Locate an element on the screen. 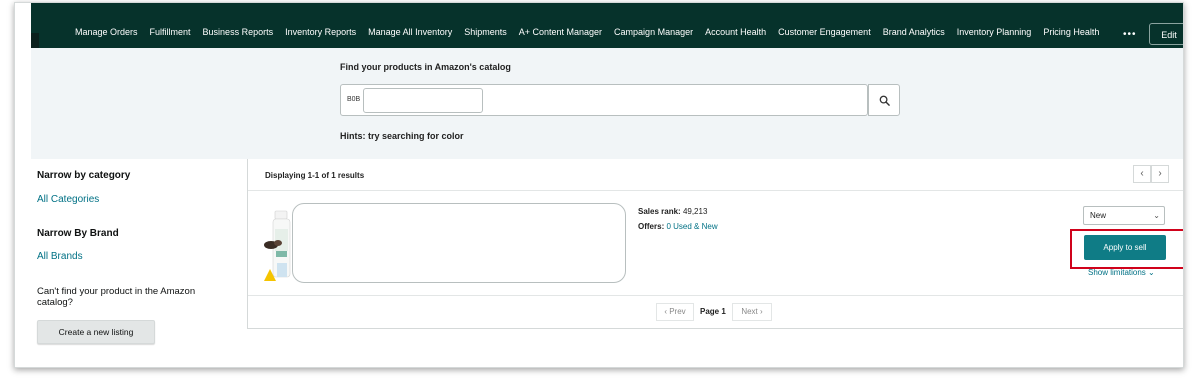 This screenshot has height=383, width=1198. nav-item-manage-all-inventory: Manage All Inventory is located at coordinates (410, 32).